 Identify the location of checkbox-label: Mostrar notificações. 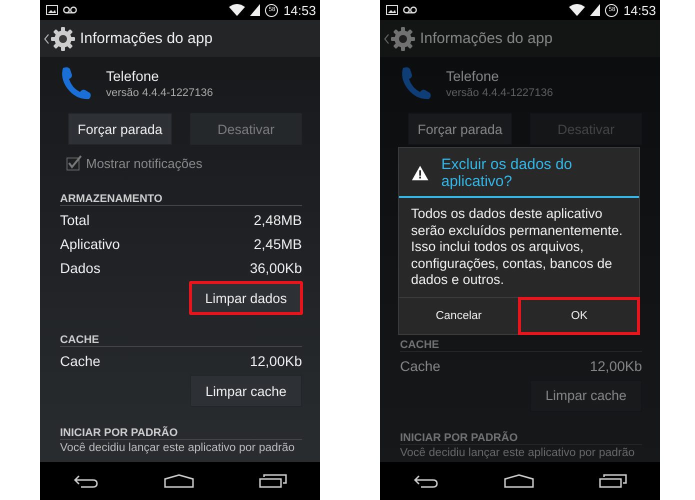
(144, 163).